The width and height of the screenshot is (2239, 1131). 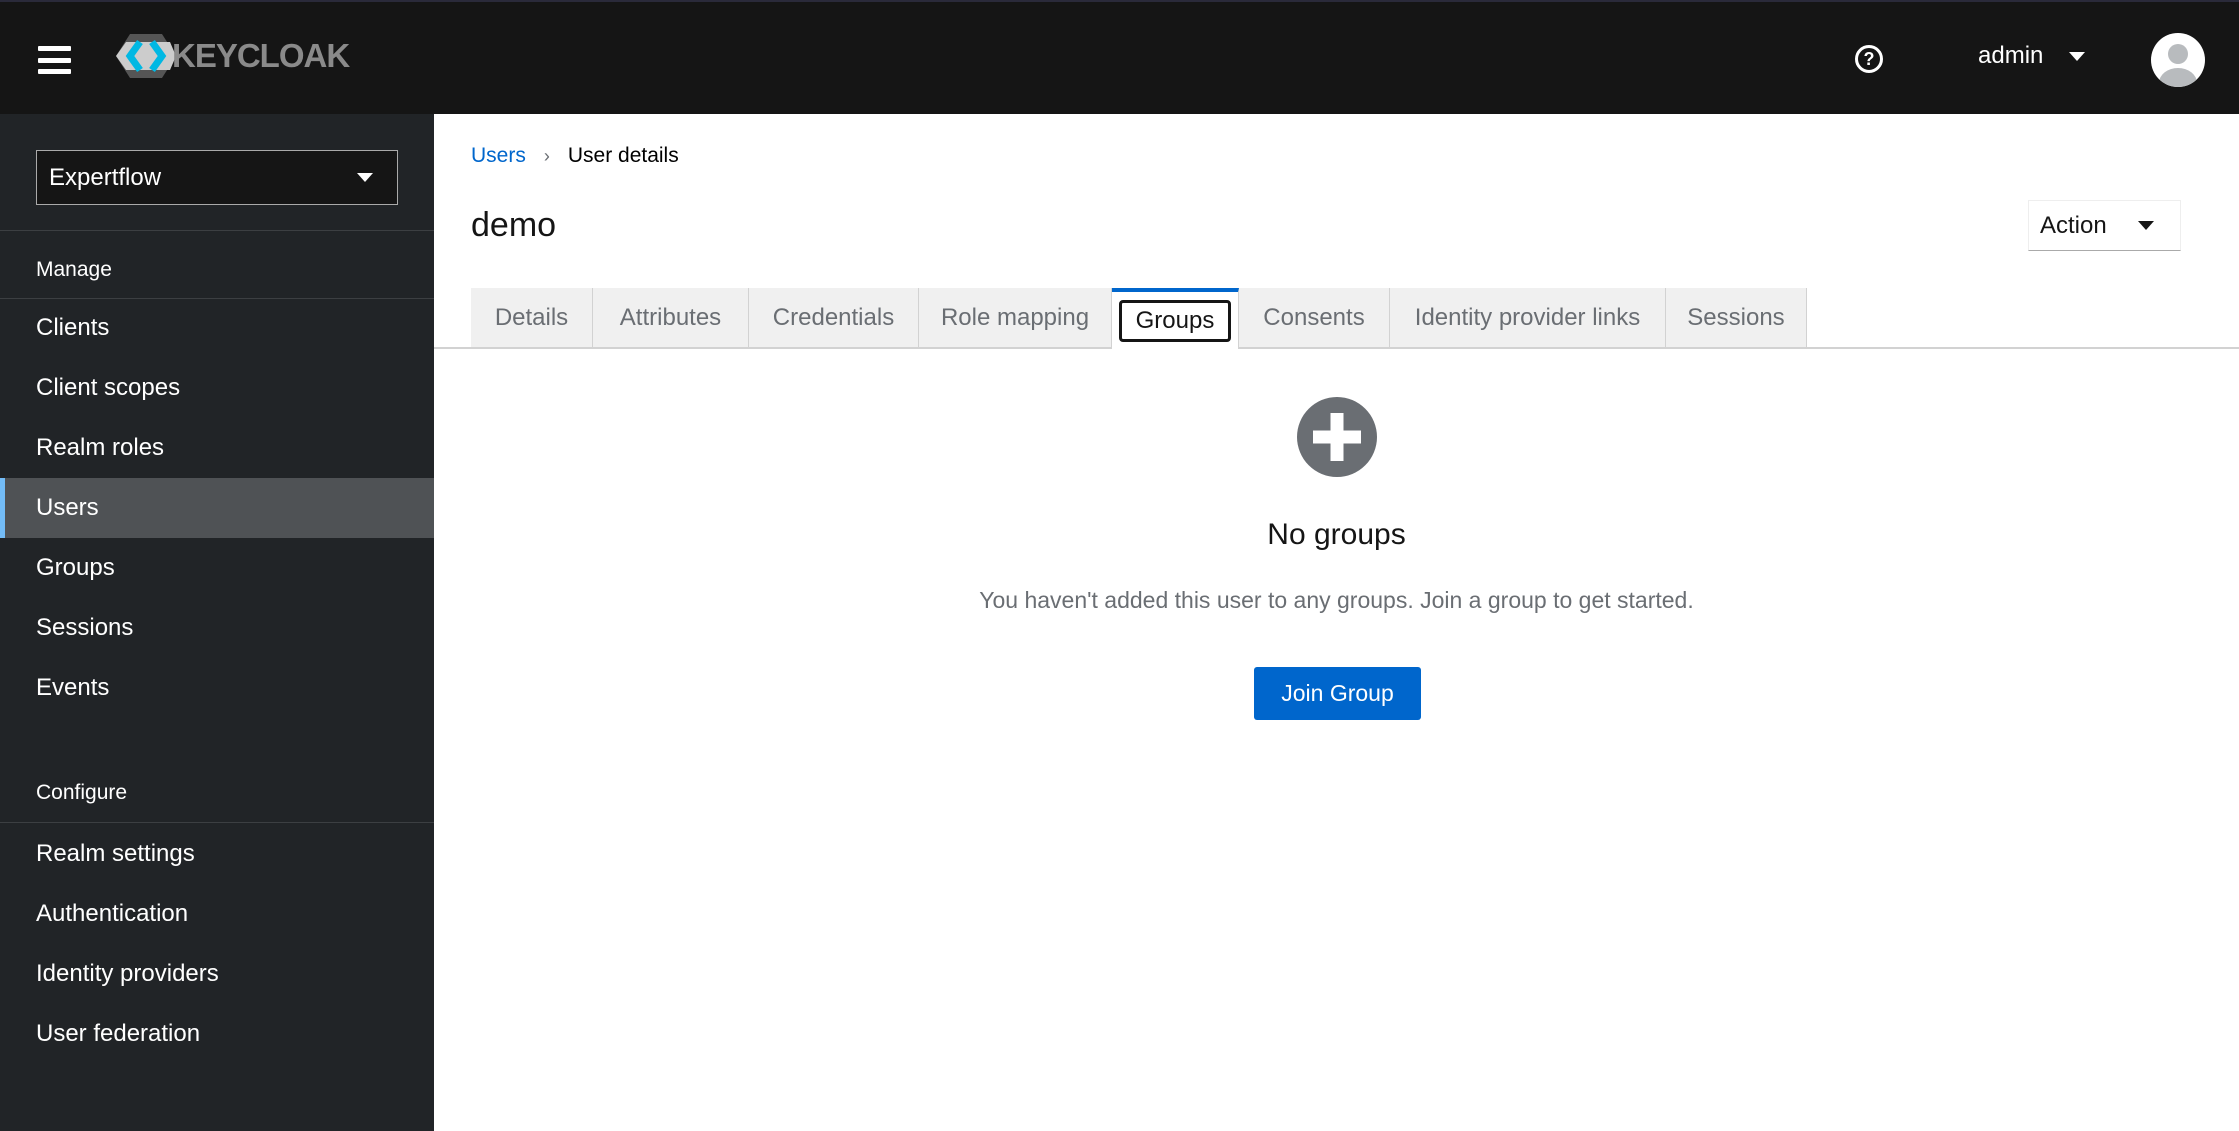 I want to click on tab-role-mapping: Role mapping, so click(x=1015, y=317).